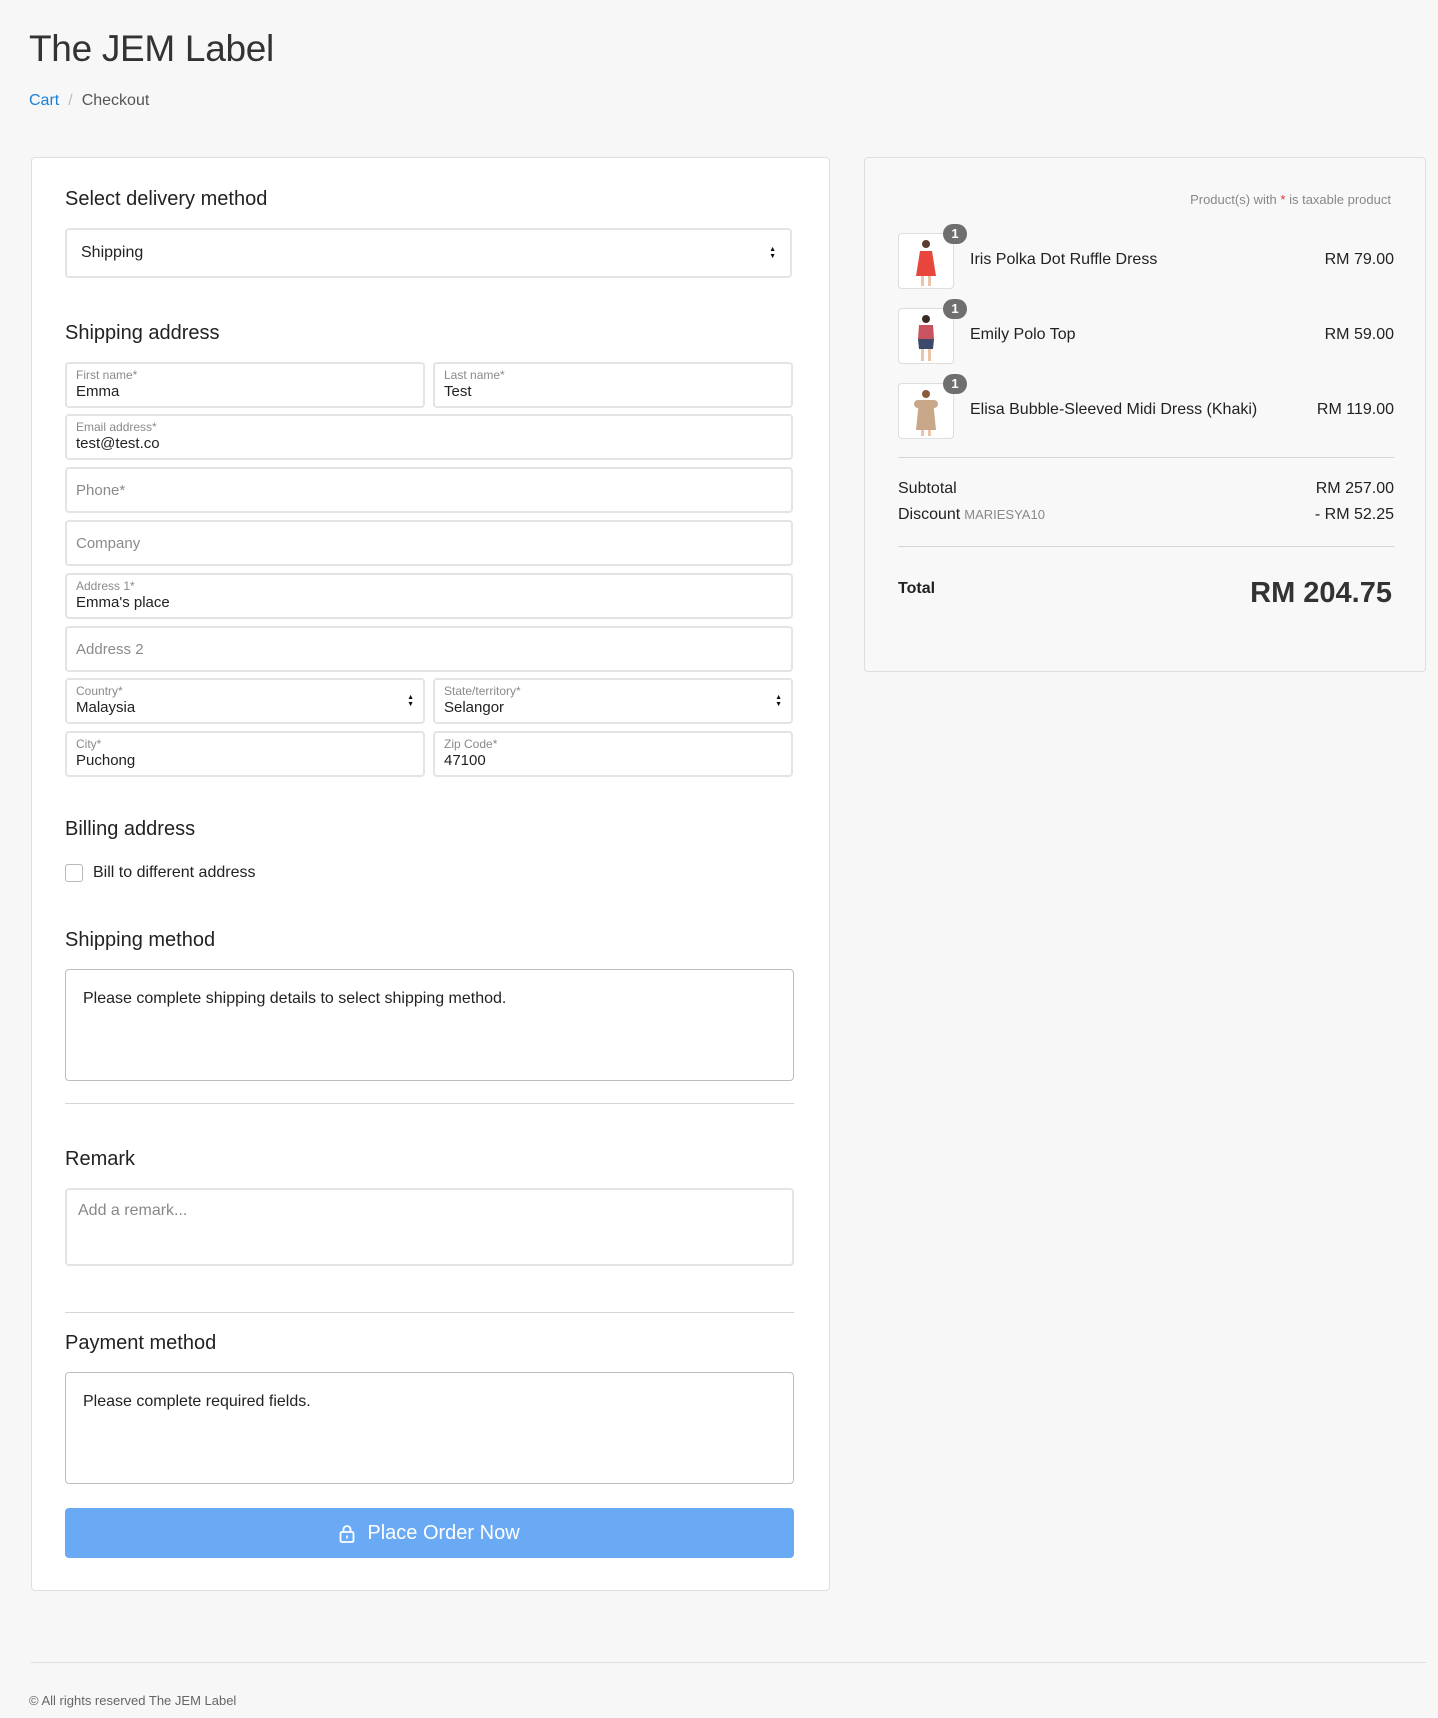 The width and height of the screenshot is (1438, 1718). Describe the element at coordinates (927, 488) in the screenshot. I see `subtotal-label: Subtotal` at that location.